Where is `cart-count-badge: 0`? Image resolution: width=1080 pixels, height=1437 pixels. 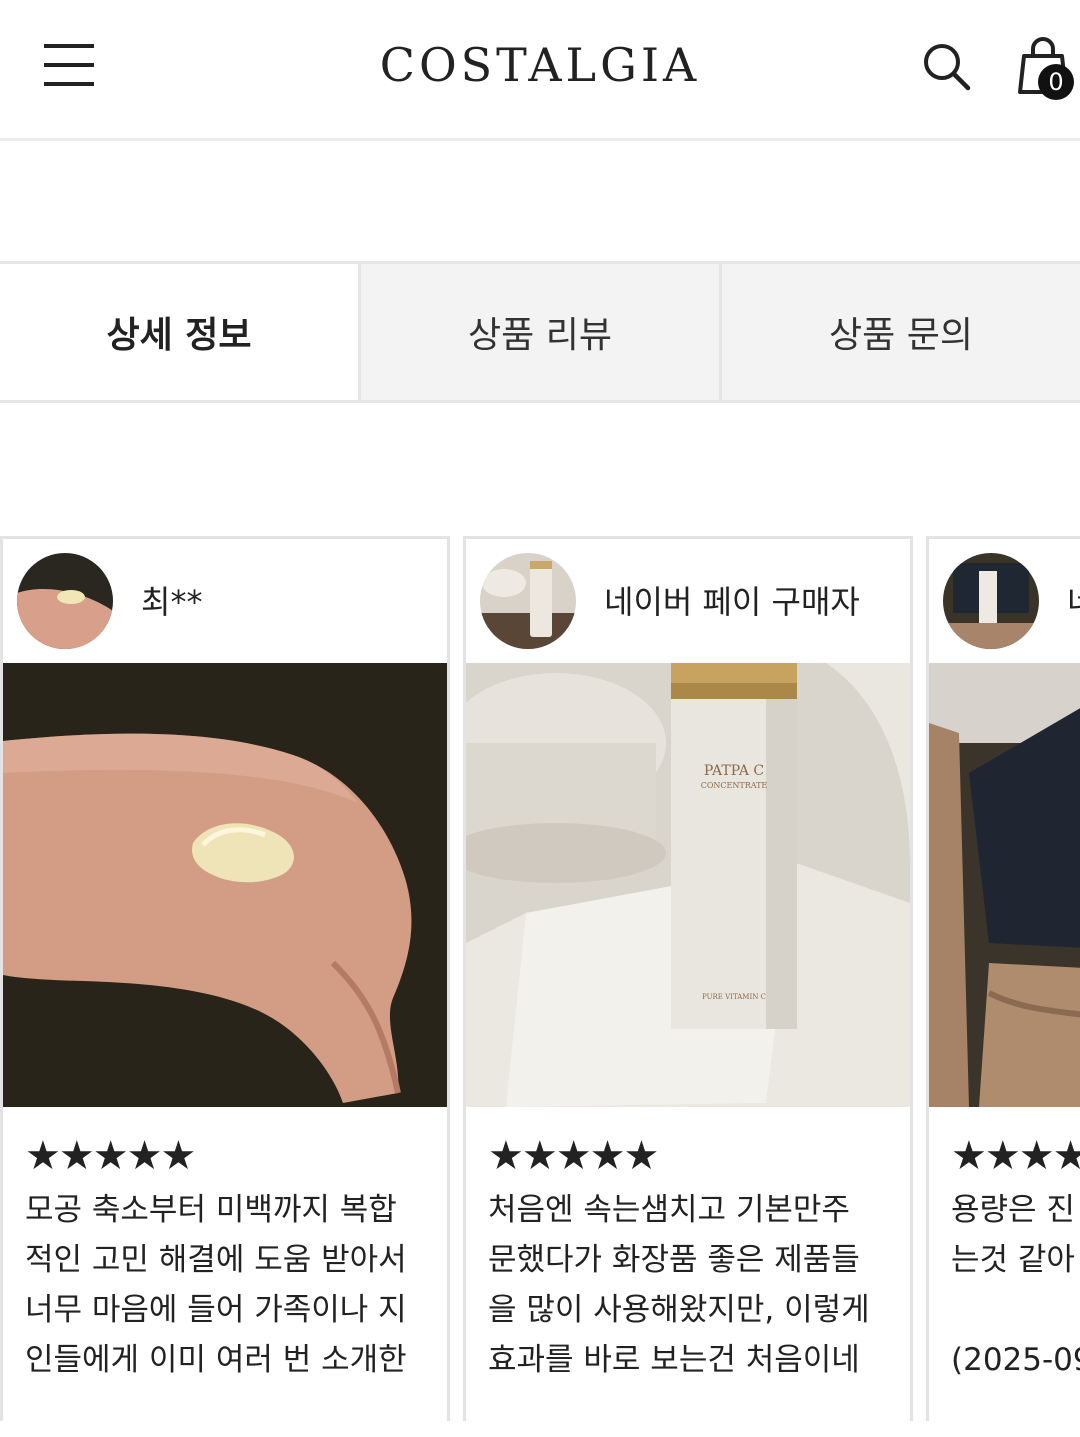
cart-count-badge: 0 is located at coordinates (1056, 82).